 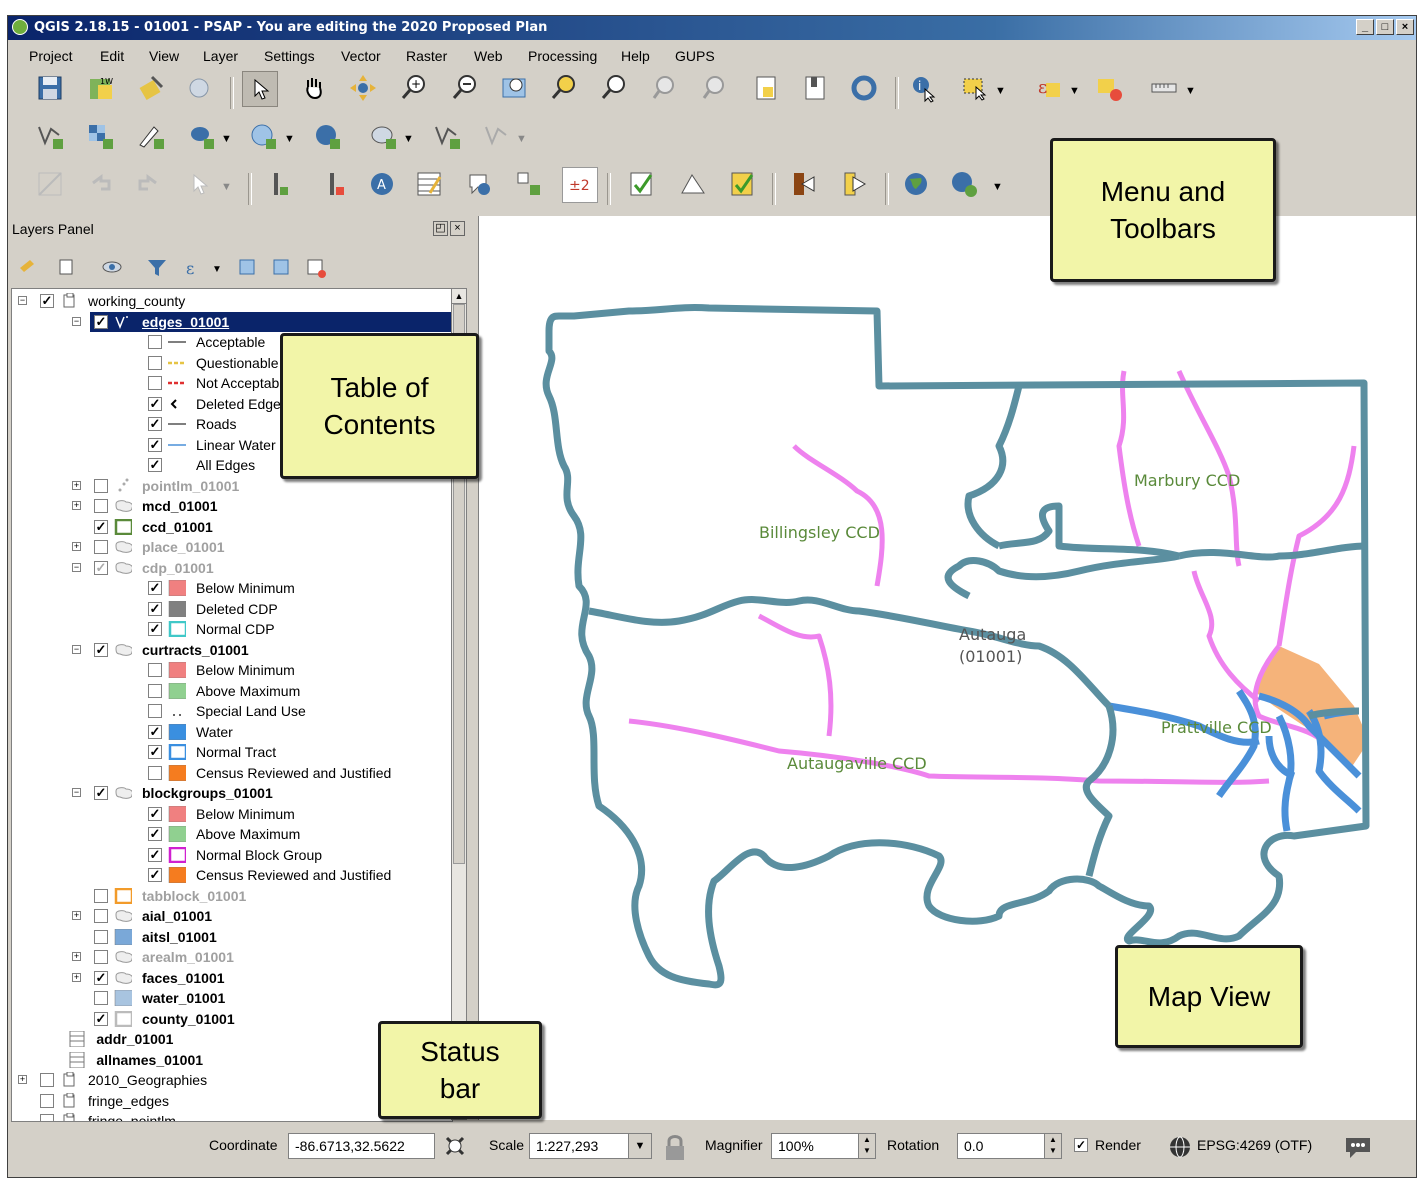 I want to click on close-panel-icon: ×, so click(x=457, y=228).